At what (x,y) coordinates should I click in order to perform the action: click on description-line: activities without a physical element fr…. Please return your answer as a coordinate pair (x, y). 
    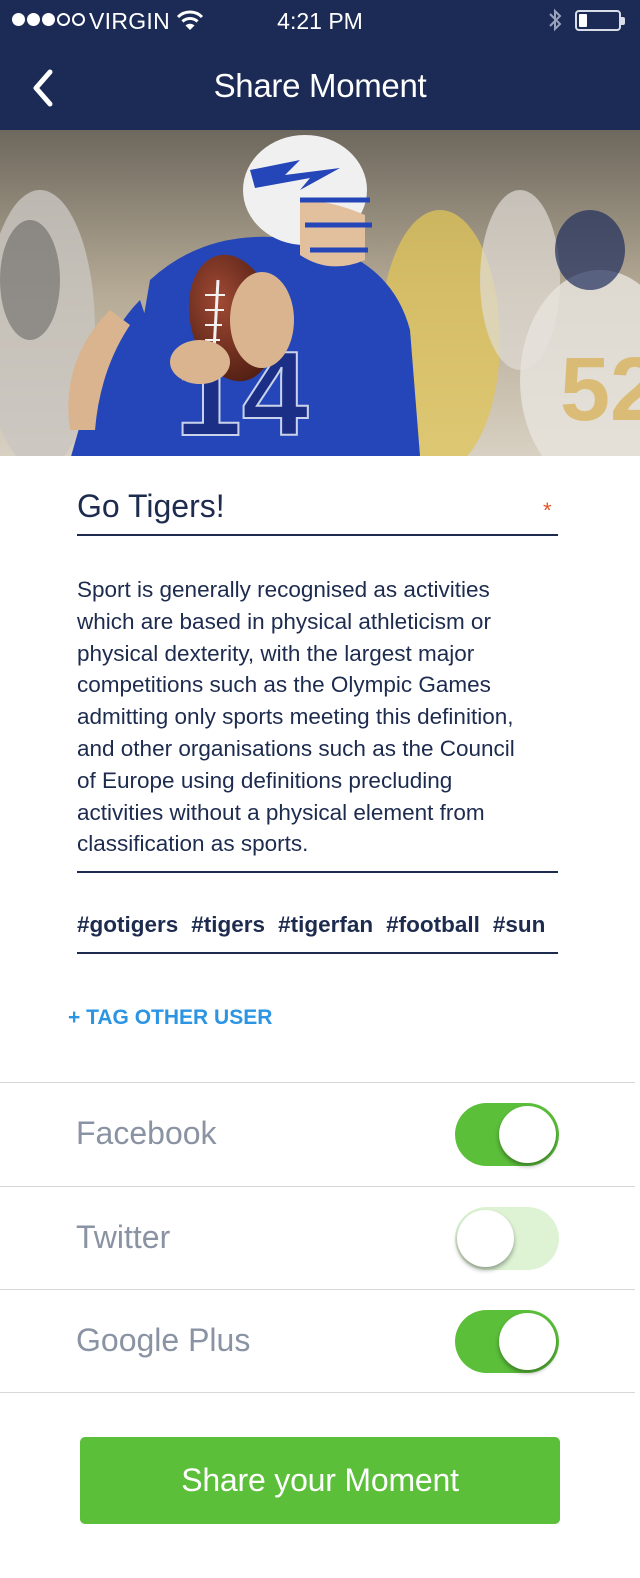
    Looking at the image, I should click on (281, 812).